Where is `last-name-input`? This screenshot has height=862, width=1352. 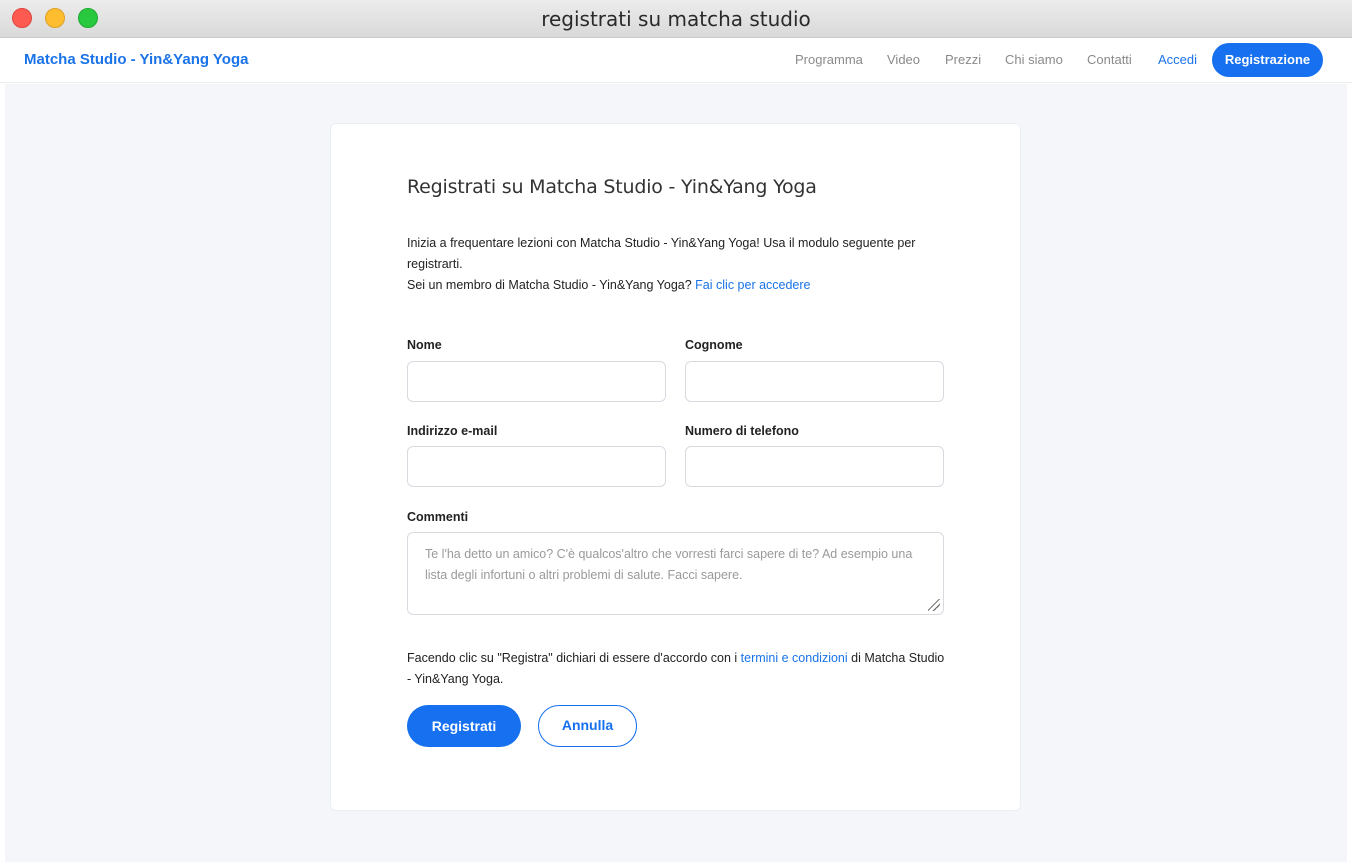
last-name-input is located at coordinates (814, 381).